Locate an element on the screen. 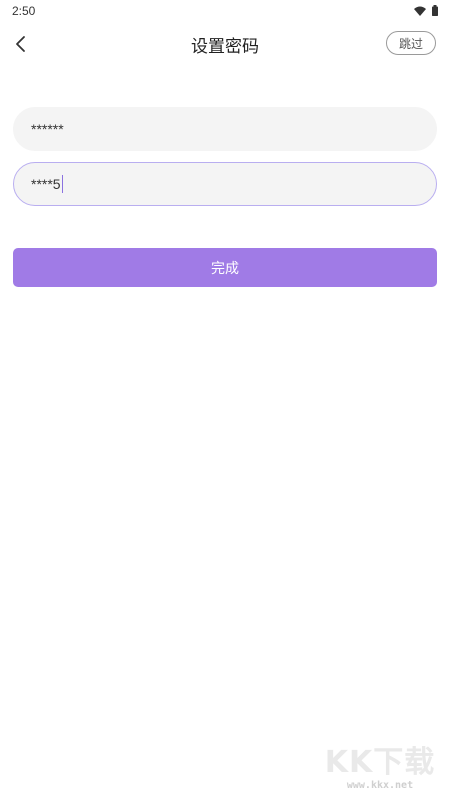 This screenshot has height=800, width=450. password-field: ****** is located at coordinates (225, 129).